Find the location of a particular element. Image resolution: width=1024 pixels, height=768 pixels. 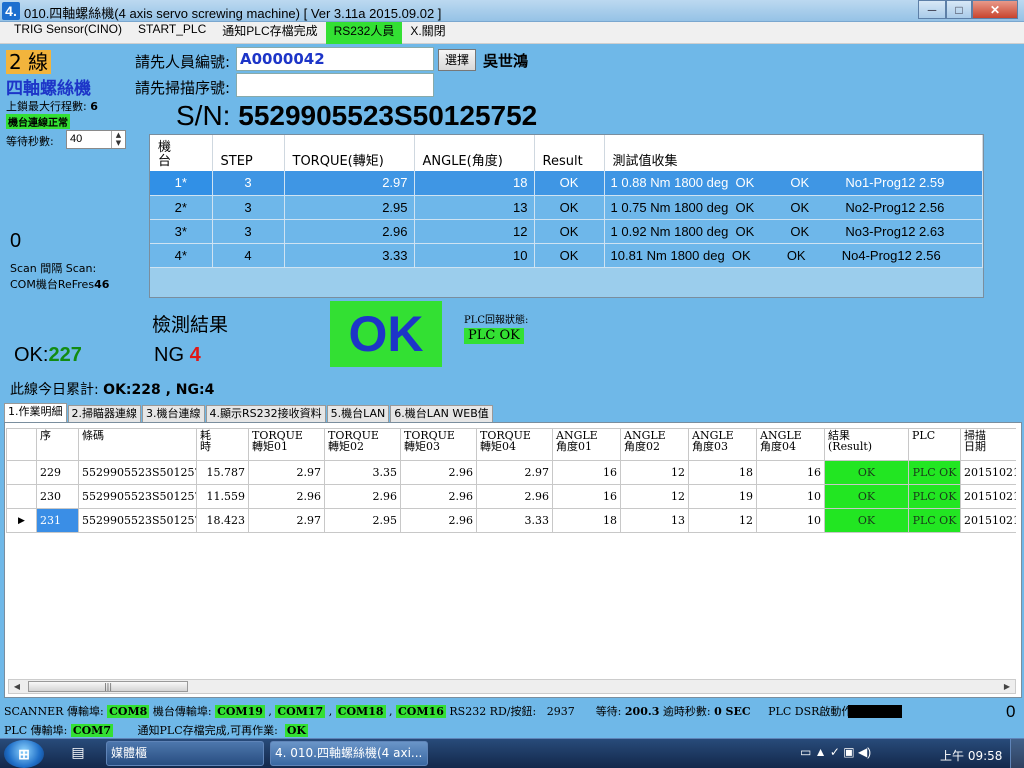

cell-torque01: 2.96 is located at coordinates (286, 496).